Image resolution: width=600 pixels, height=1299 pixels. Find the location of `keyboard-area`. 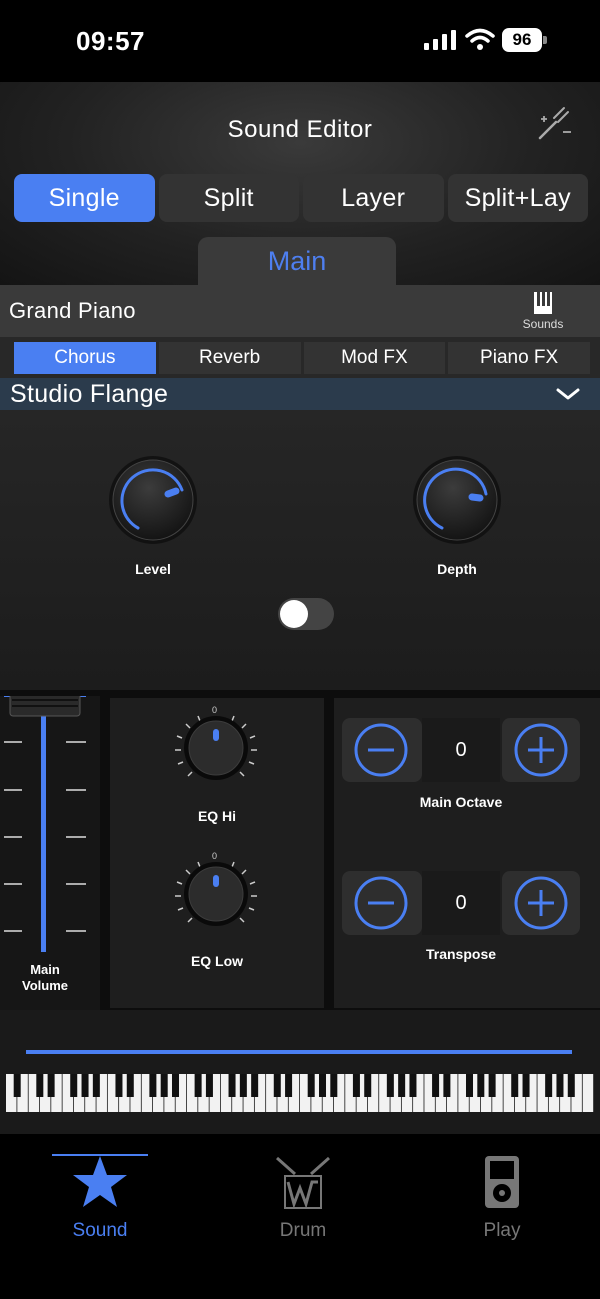

keyboard-area is located at coordinates (300, 1072).